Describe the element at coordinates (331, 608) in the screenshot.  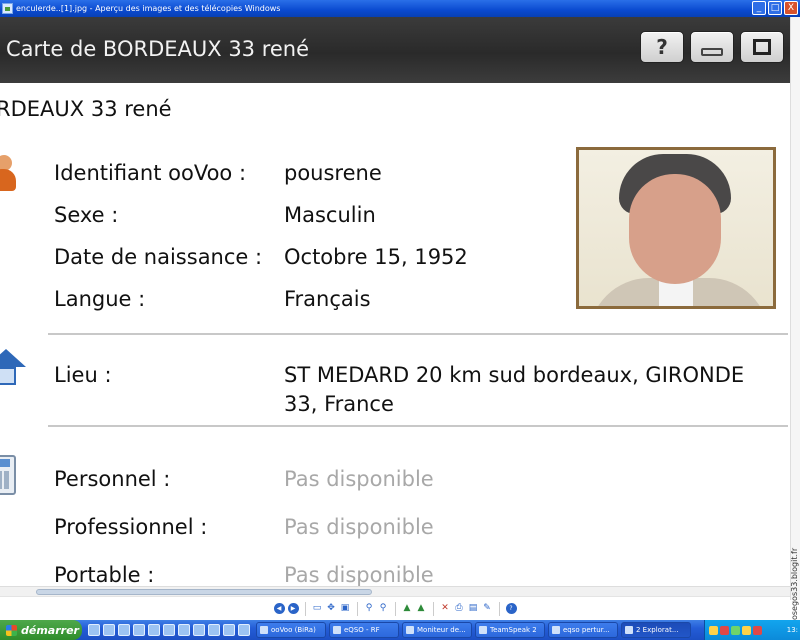
I see `actual-size-icon: ✥` at that location.